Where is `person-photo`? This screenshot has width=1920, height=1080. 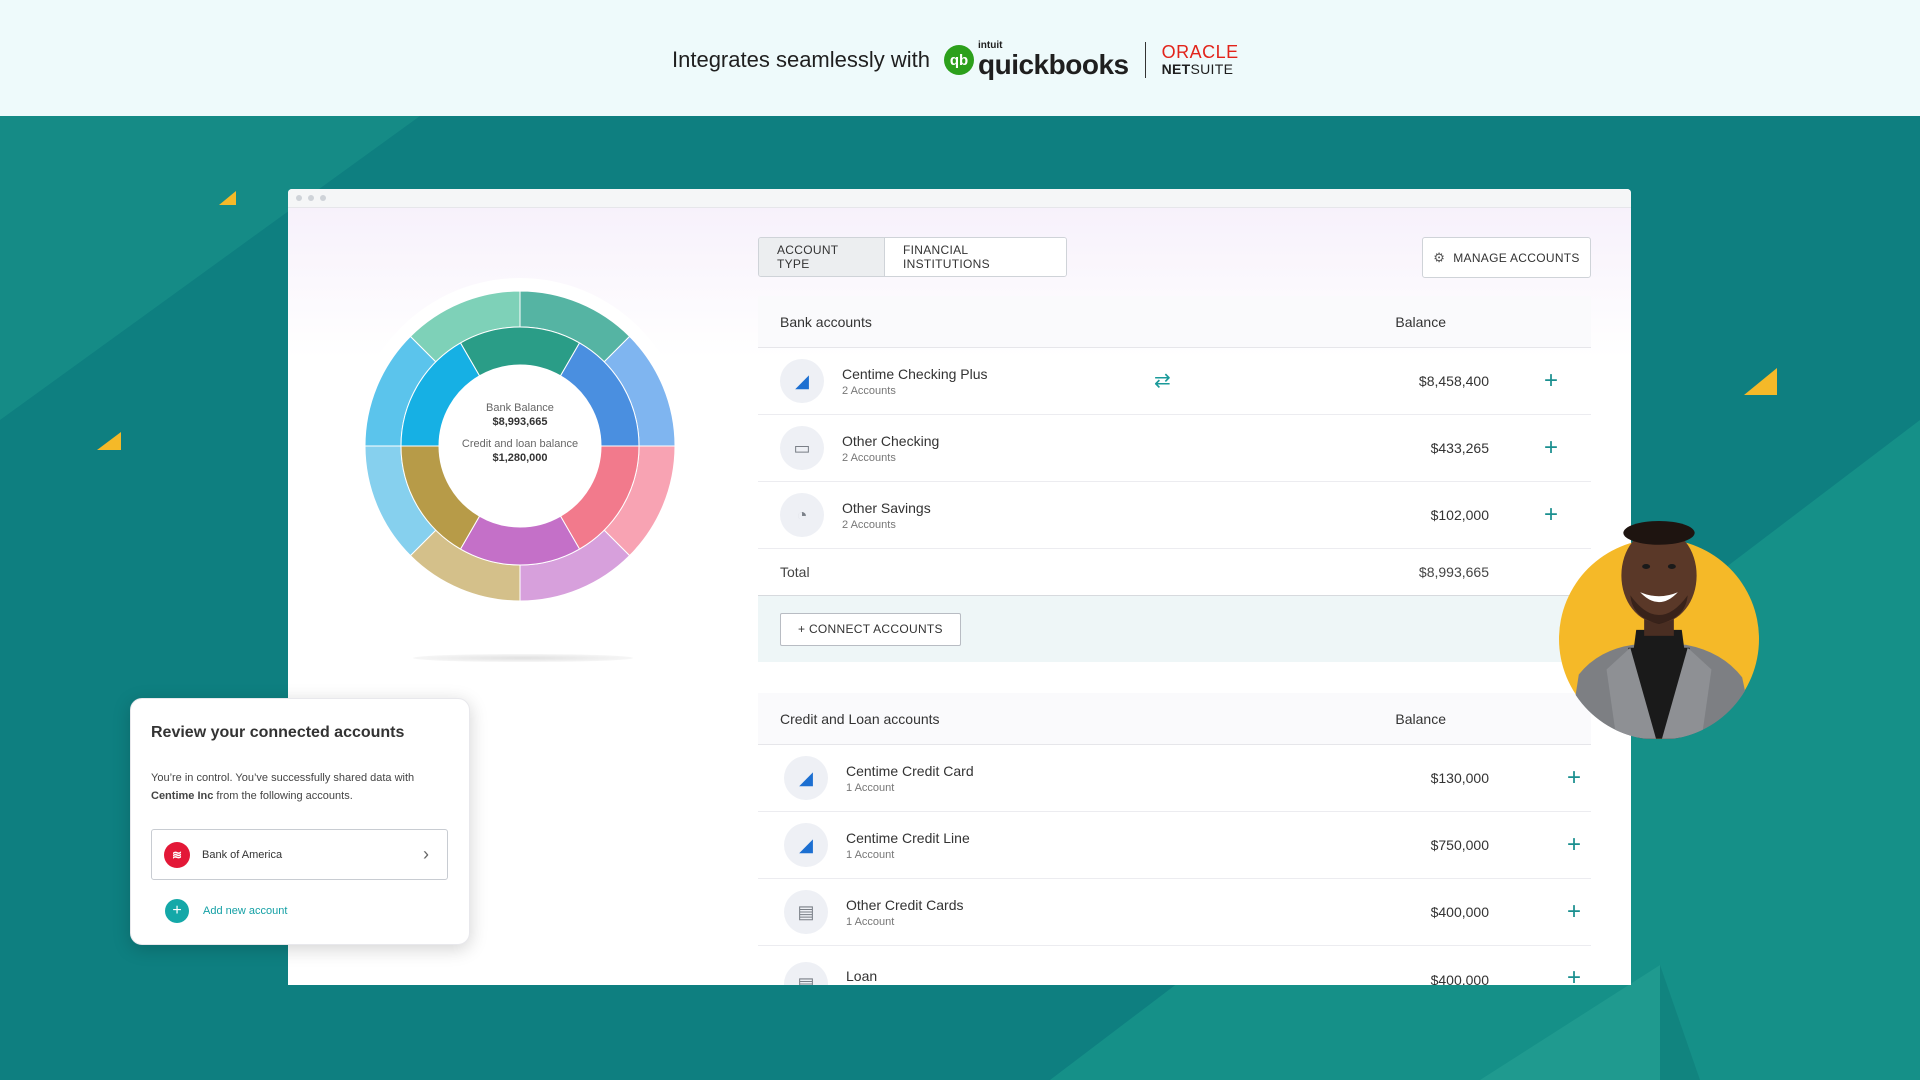
person-photo is located at coordinates (1662, 629).